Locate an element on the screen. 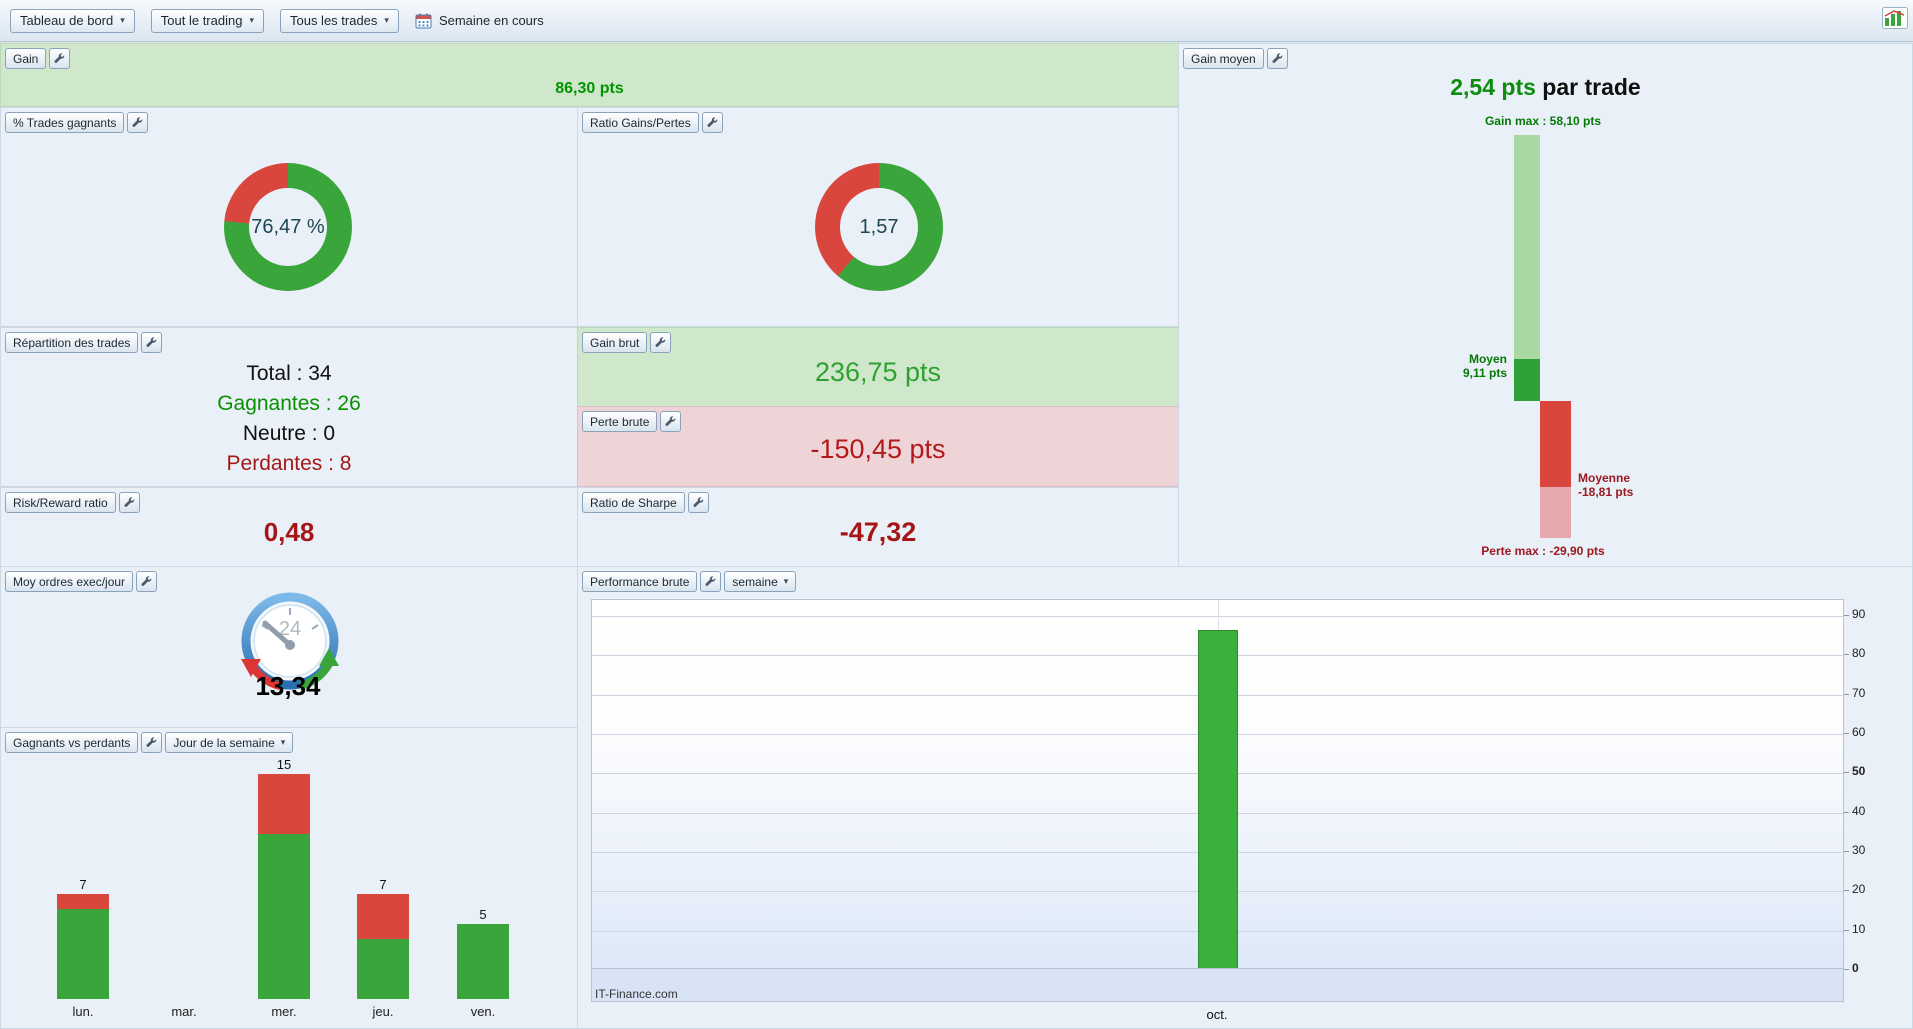  gain-moyen-headline-value: 2,54 pts is located at coordinates (1493, 87).